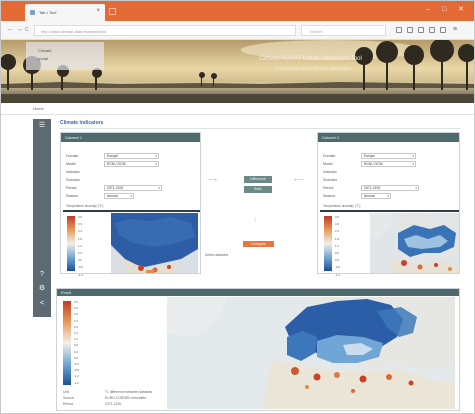 The image size is (475, 414). Describe the element at coordinates (42, 218) in the screenshot. I see `tool-sidebar: ☰ ? ⚙ <` at that location.